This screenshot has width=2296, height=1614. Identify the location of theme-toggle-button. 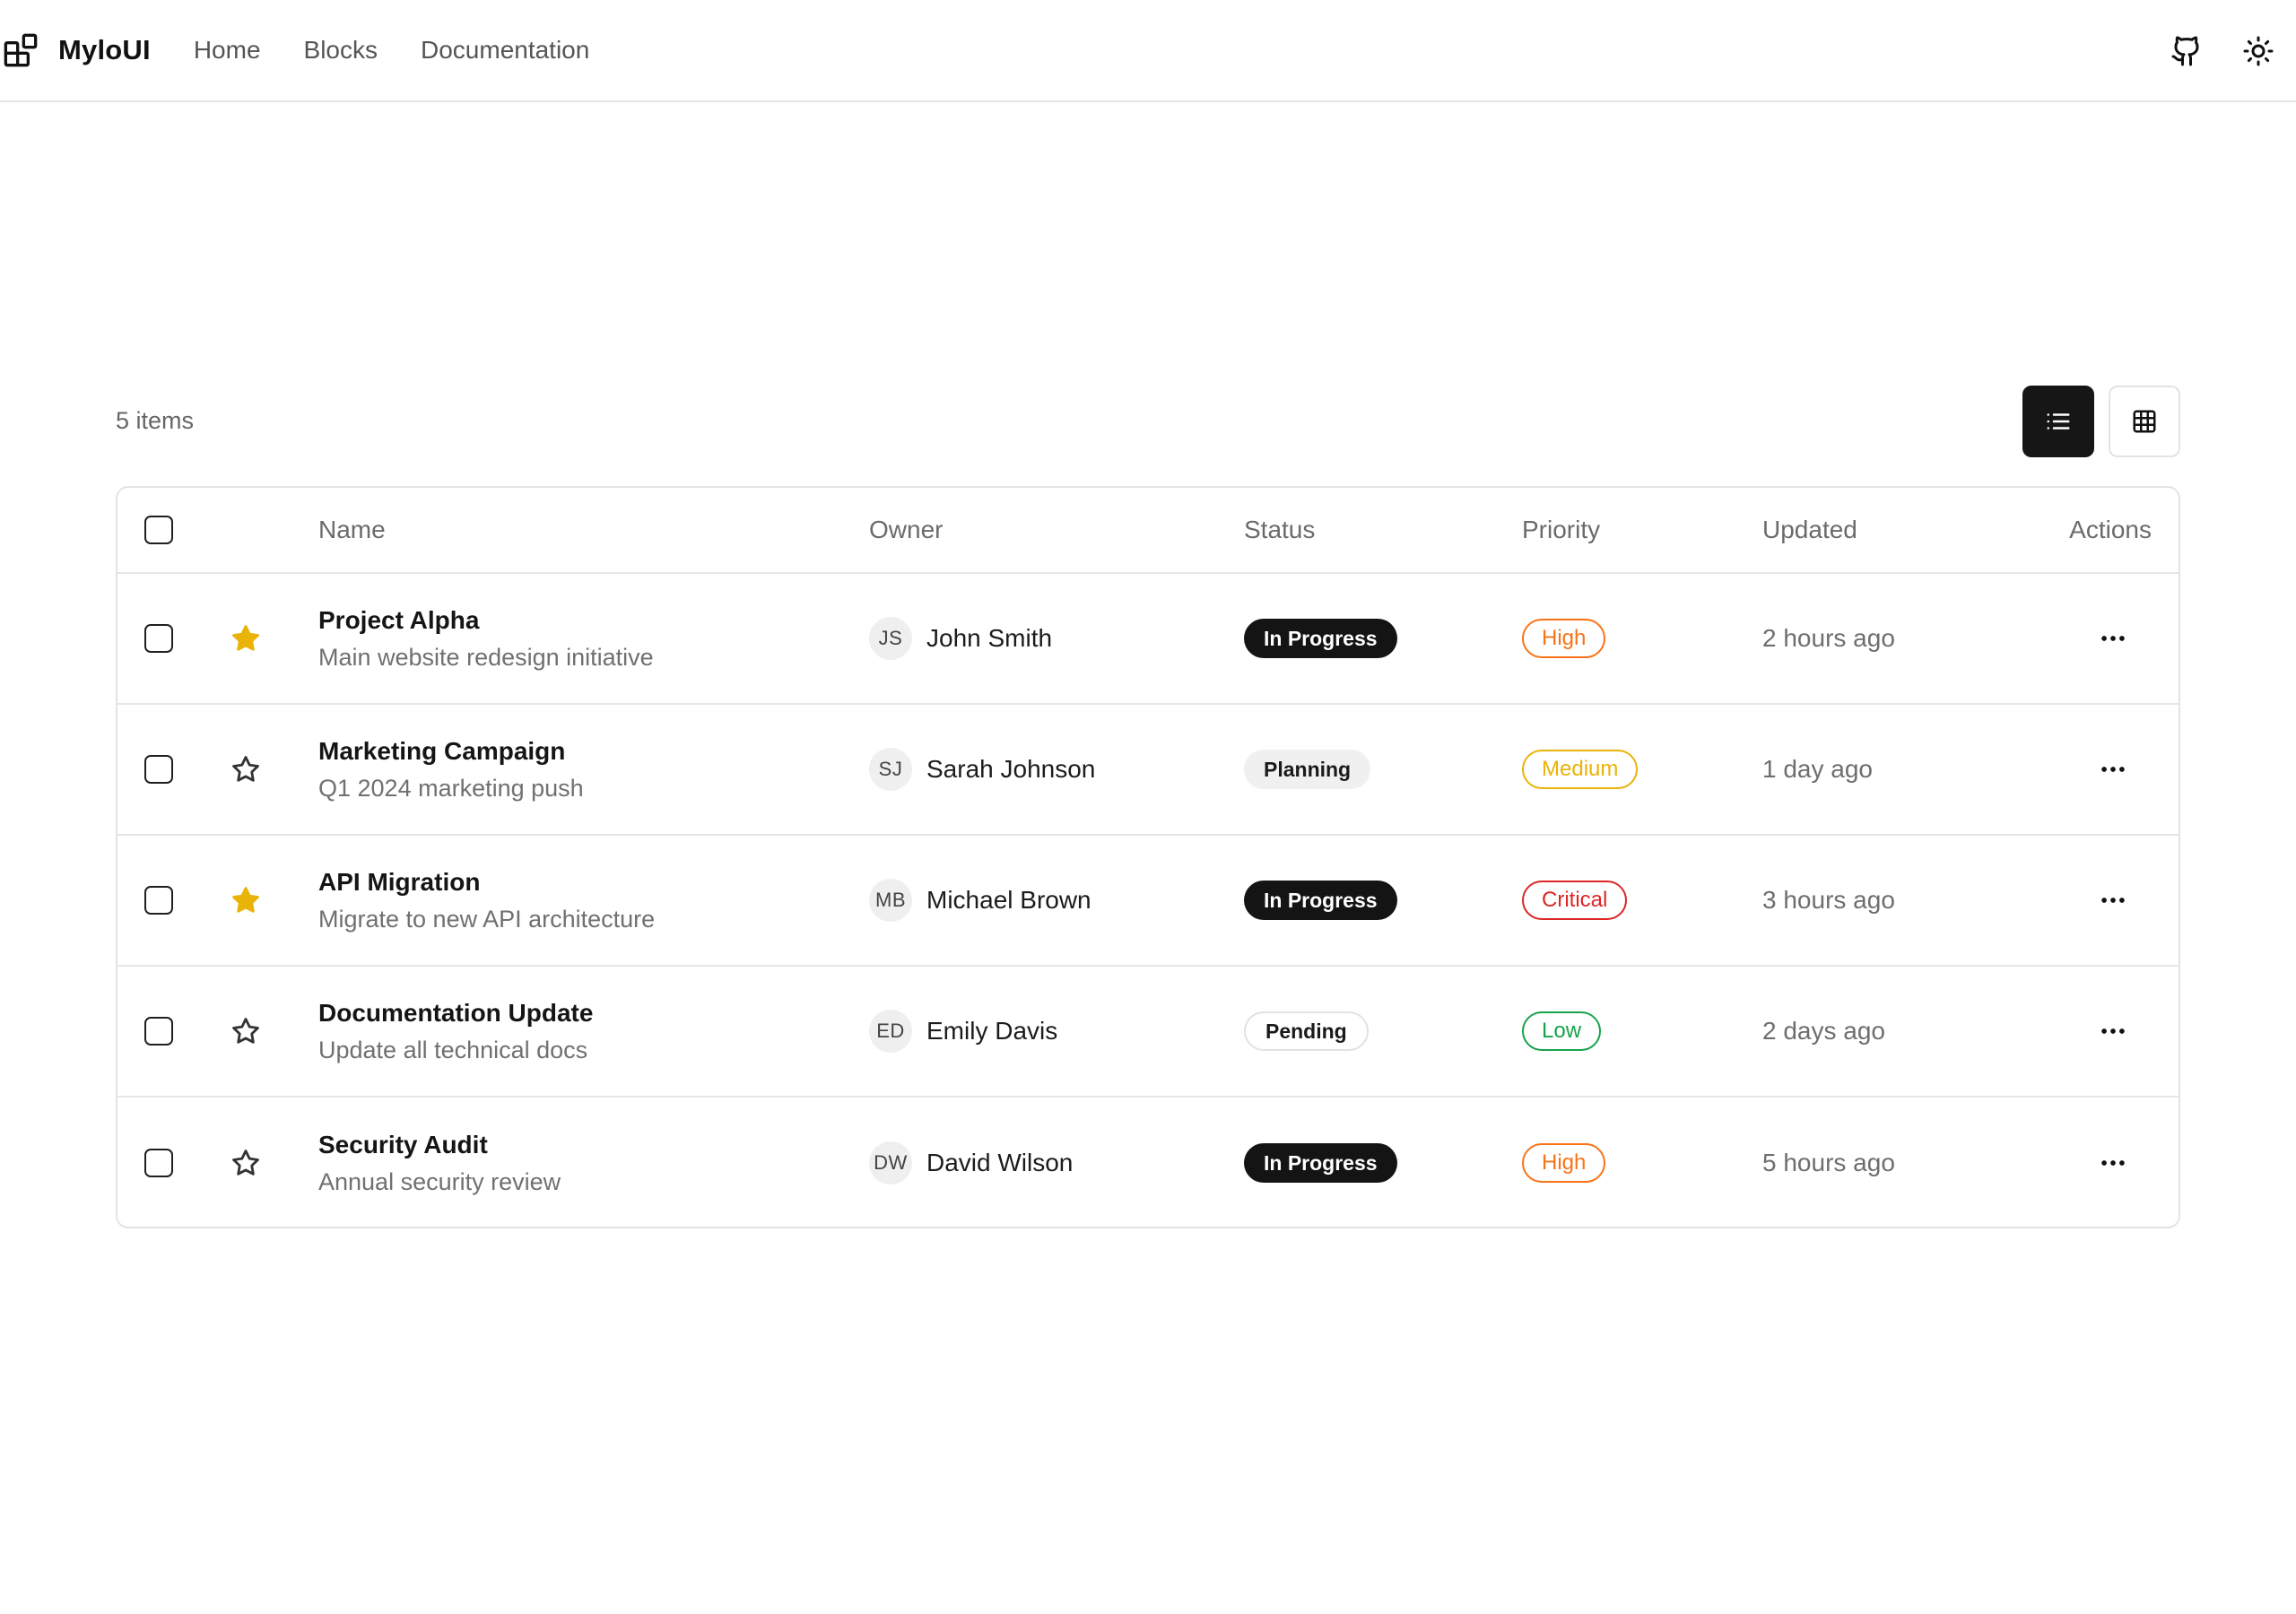
(2258, 51).